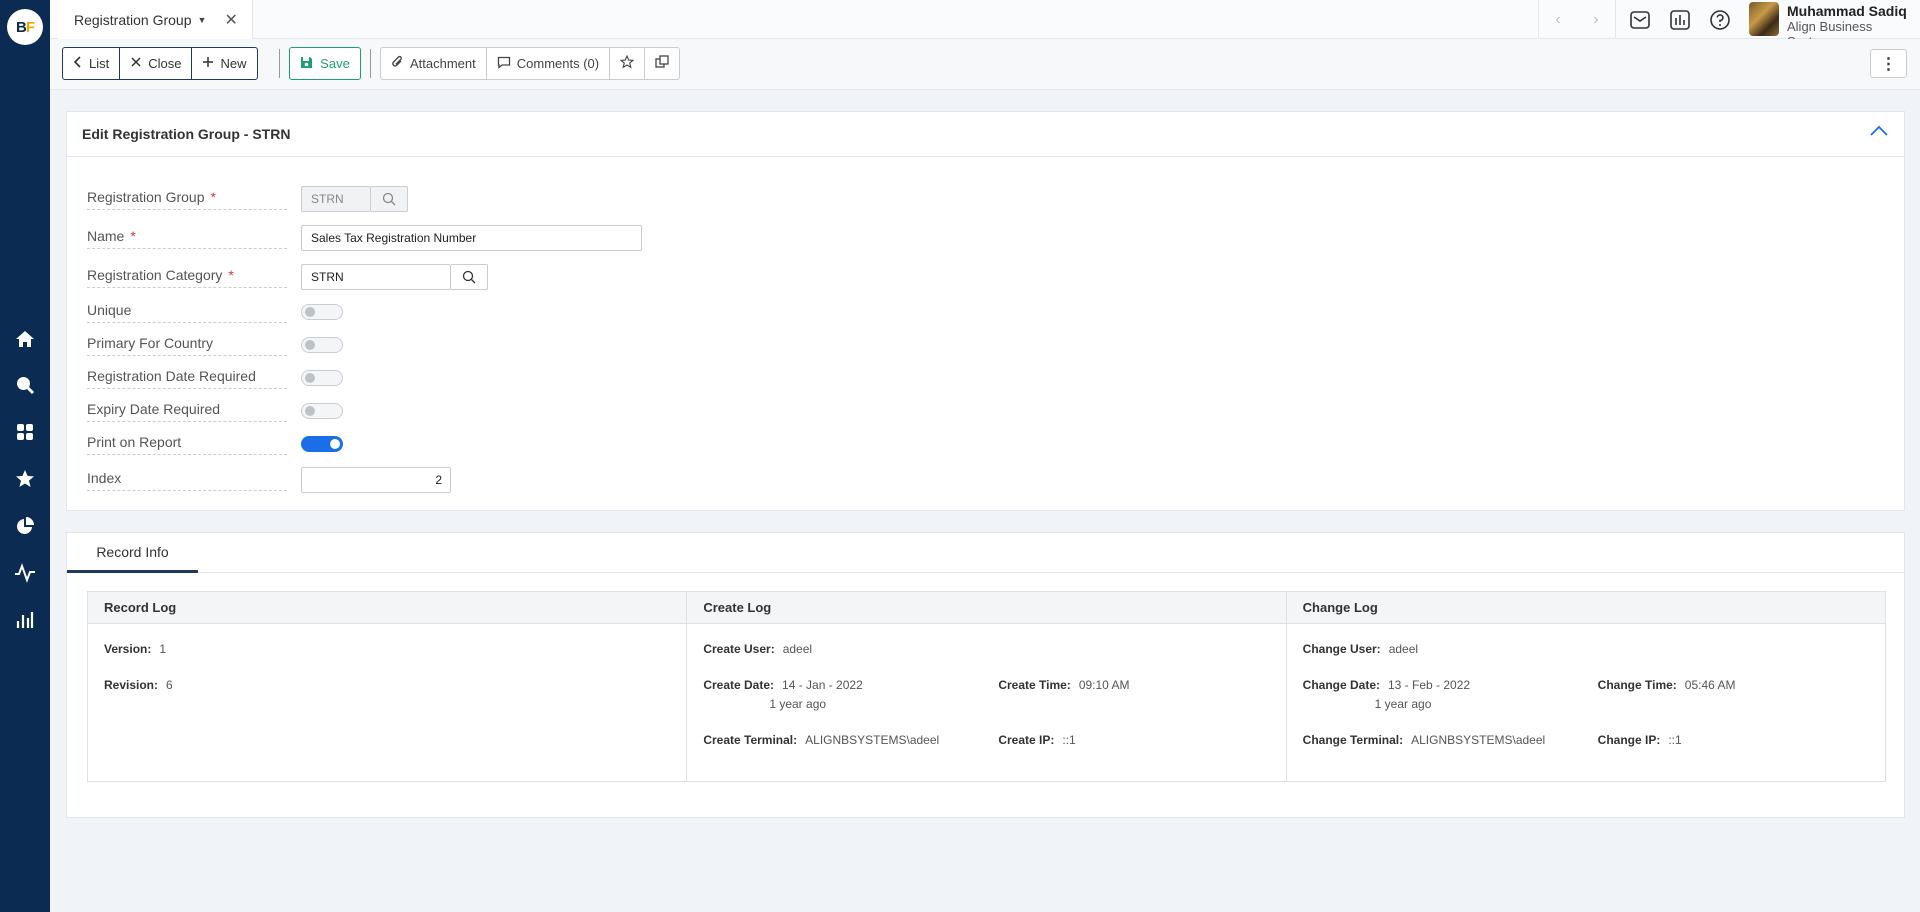 The image size is (1920, 912). Describe the element at coordinates (1386, 685) in the screenshot. I see `change-date-info: Change Date: 13 - Feb - 2022` at that location.